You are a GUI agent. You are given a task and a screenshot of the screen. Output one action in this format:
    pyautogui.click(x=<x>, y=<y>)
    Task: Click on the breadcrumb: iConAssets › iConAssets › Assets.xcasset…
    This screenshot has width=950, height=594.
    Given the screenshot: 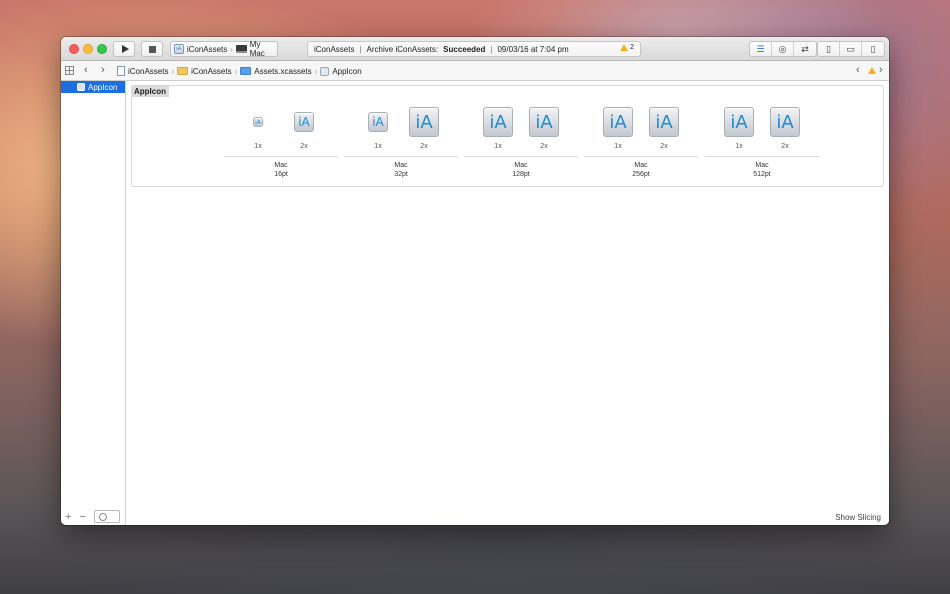 What is the action you would take?
    pyautogui.click(x=239, y=71)
    